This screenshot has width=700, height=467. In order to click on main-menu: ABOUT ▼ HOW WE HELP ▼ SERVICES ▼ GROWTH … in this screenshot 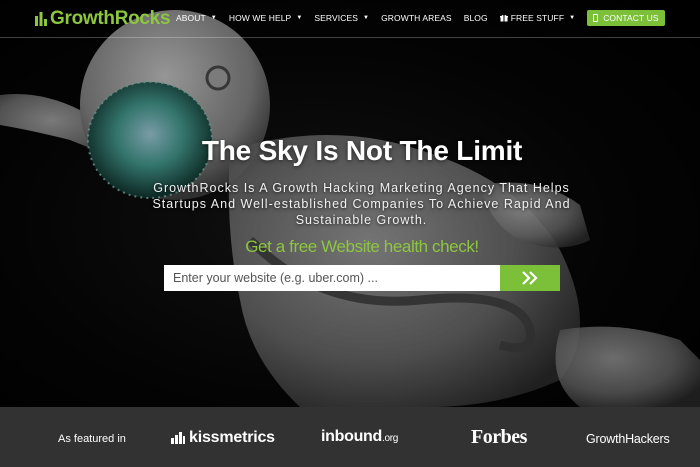, I will do `click(420, 18)`.